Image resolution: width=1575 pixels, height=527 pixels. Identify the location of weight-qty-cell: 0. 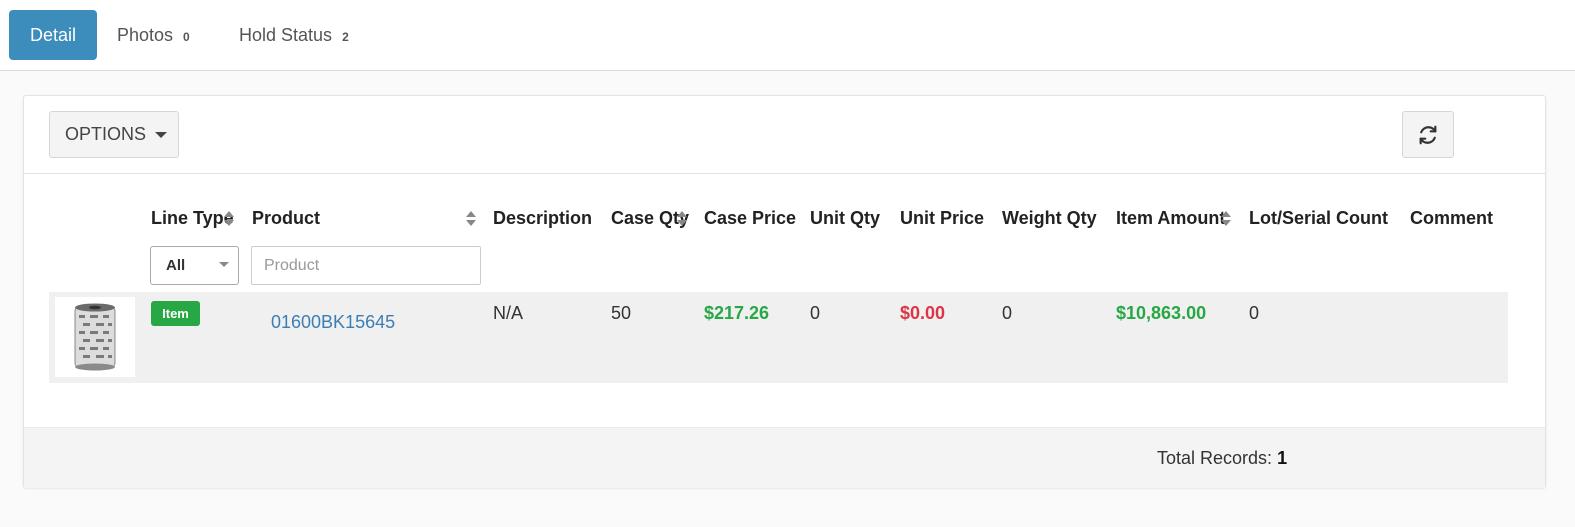
(1007, 313).